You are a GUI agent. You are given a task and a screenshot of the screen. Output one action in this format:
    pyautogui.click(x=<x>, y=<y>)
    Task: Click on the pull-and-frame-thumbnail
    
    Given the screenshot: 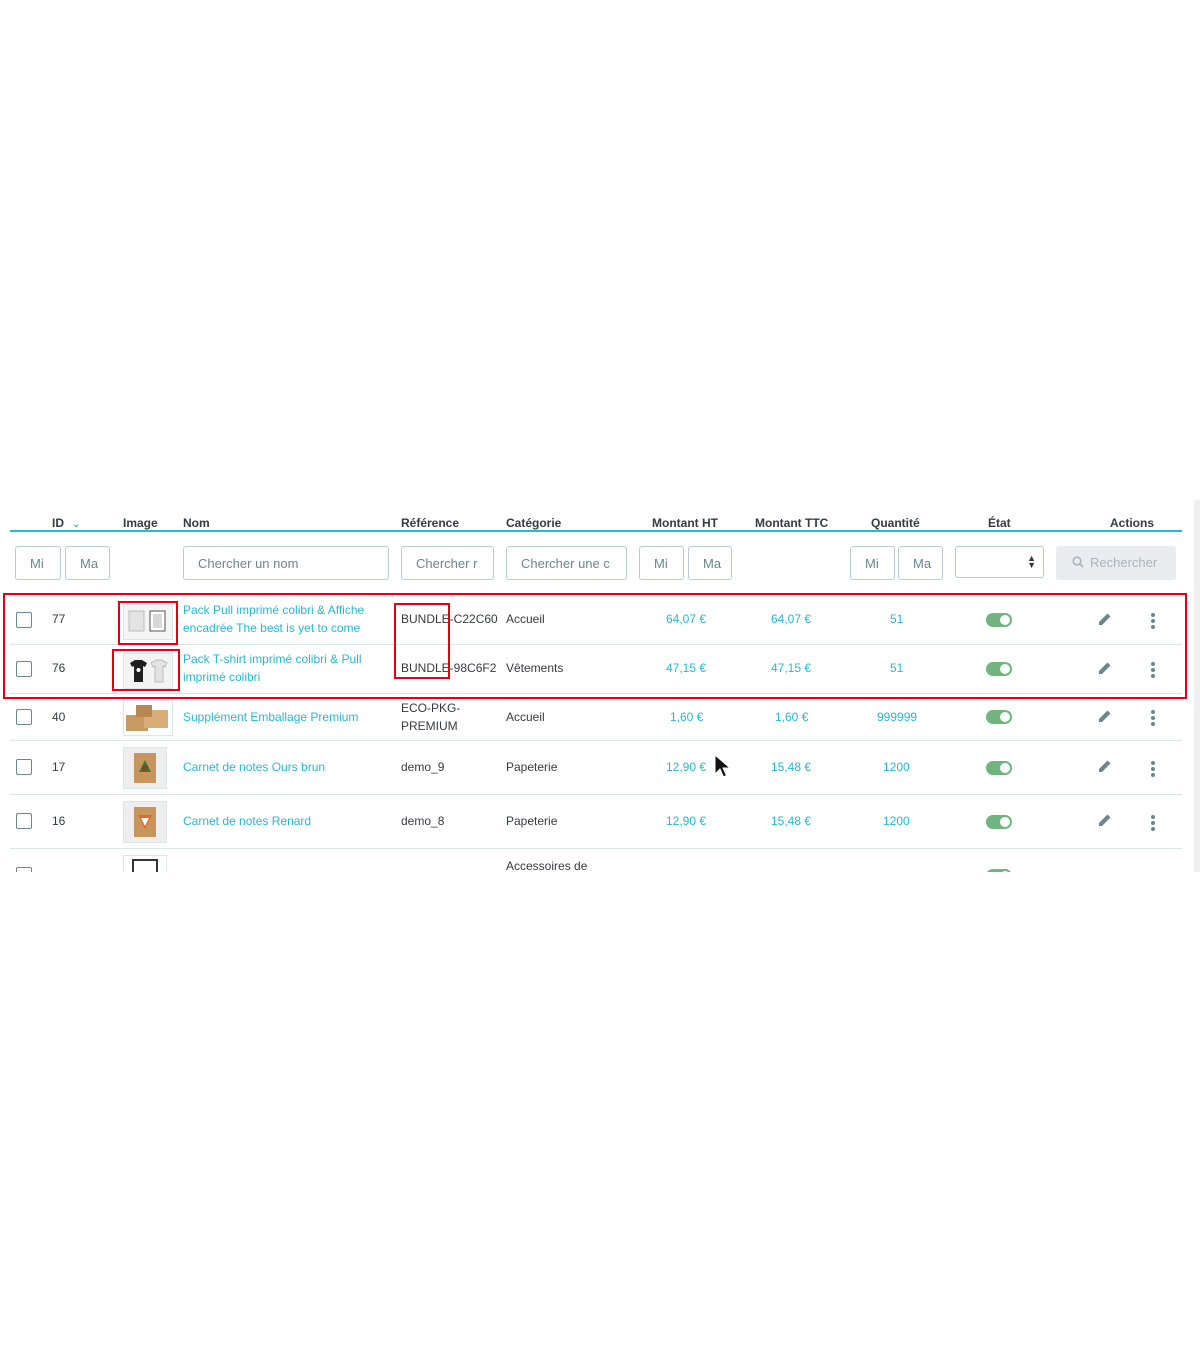 What is the action you would take?
    pyautogui.click(x=147, y=621)
    